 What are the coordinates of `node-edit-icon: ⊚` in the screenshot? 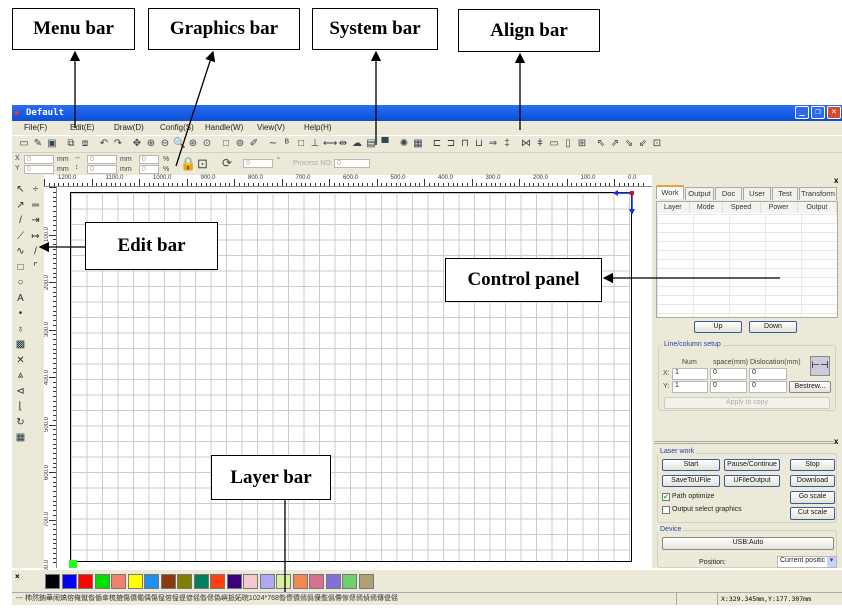 It's located at (240, 144).